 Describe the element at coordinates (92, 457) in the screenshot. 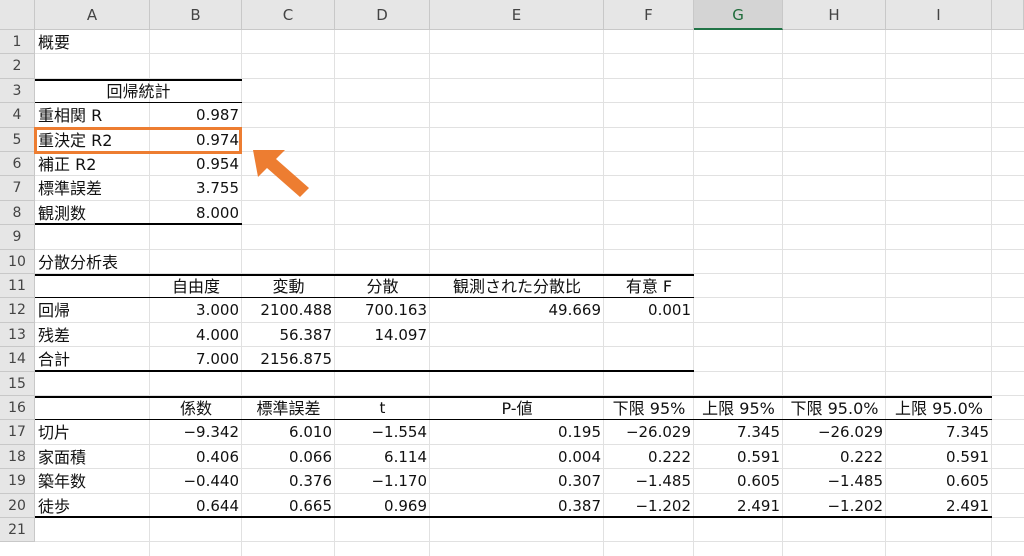

I see `coef-row-label: 家面積` at that location.